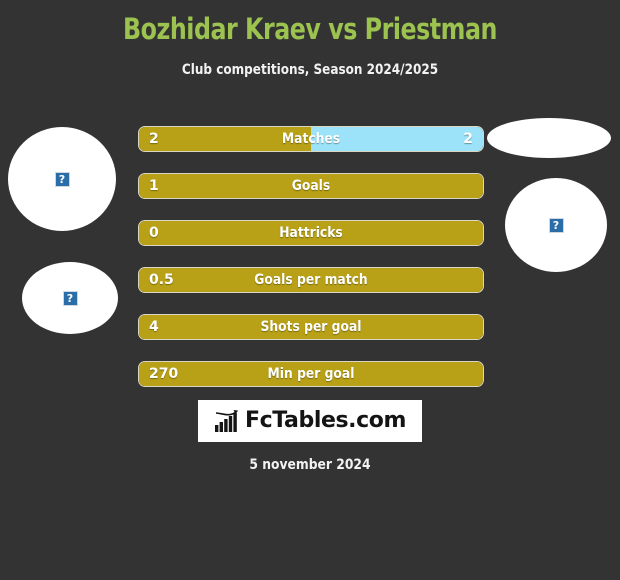  I want to click on logo-text: FcTables.com, so click(325, 420).